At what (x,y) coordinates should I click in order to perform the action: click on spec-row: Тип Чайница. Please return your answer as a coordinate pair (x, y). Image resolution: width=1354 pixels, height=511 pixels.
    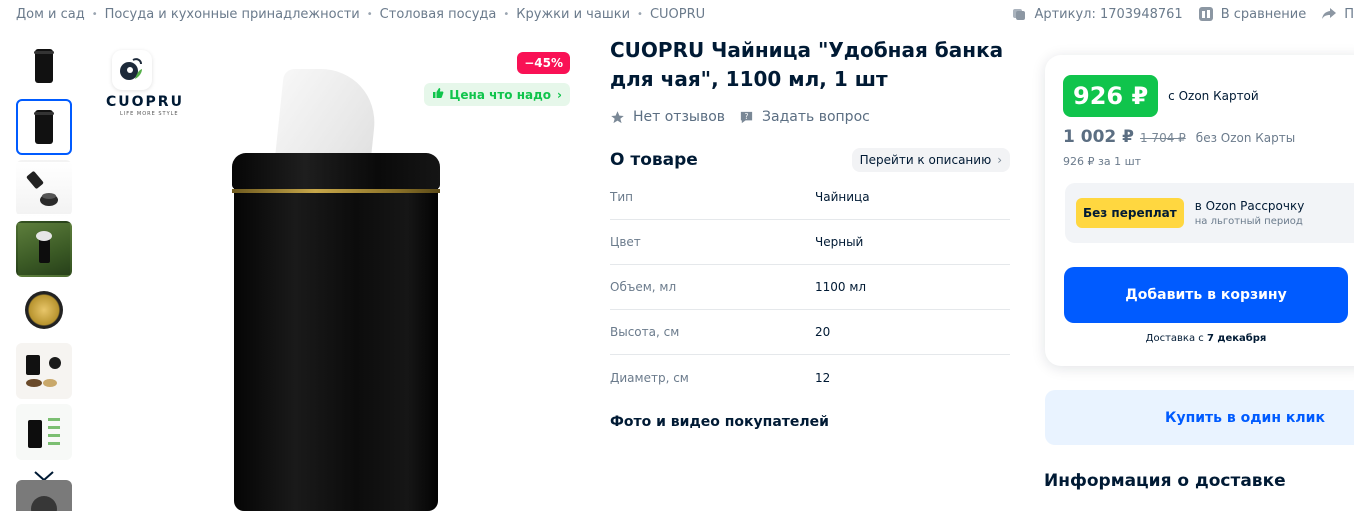
    Looking at the image, I should click on (810, 197).